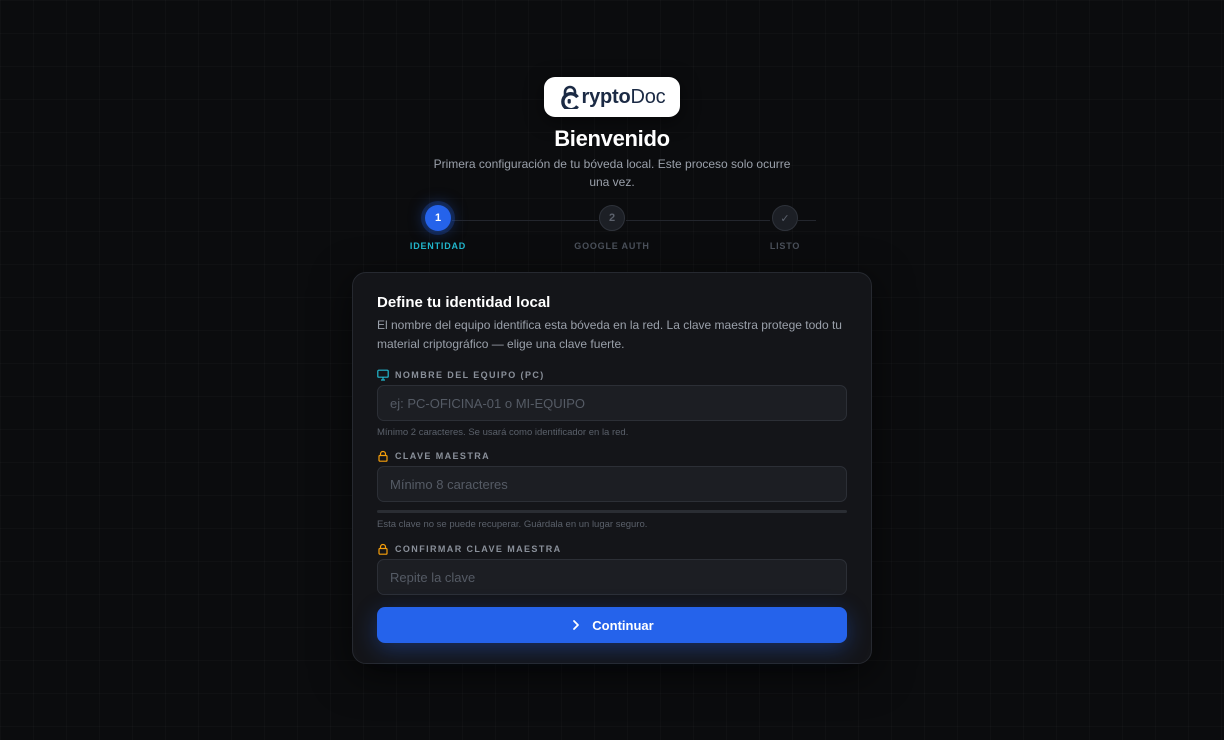 The height and width of the screenshot is (740, 1224). I want to click on step-listo: ✓ LISTO, so click(785, 228).